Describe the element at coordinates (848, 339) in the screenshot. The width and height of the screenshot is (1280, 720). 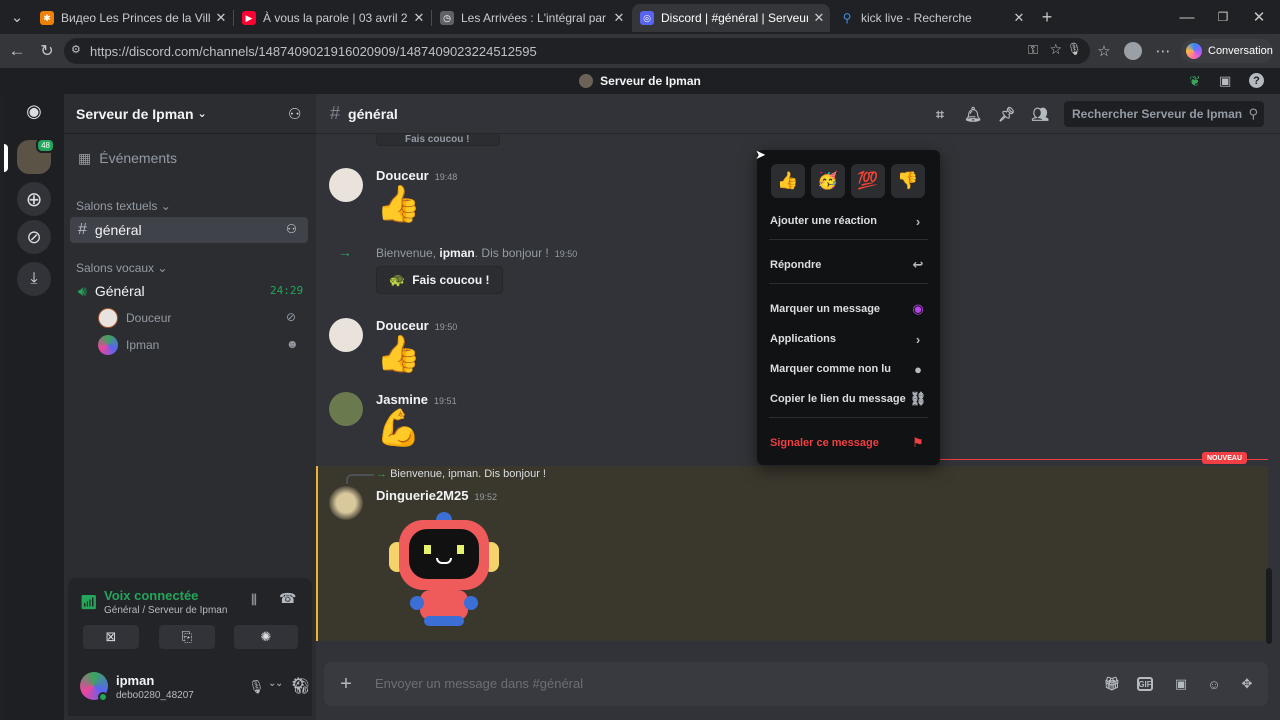
I see `menu-applications: Applications ›` at that location.